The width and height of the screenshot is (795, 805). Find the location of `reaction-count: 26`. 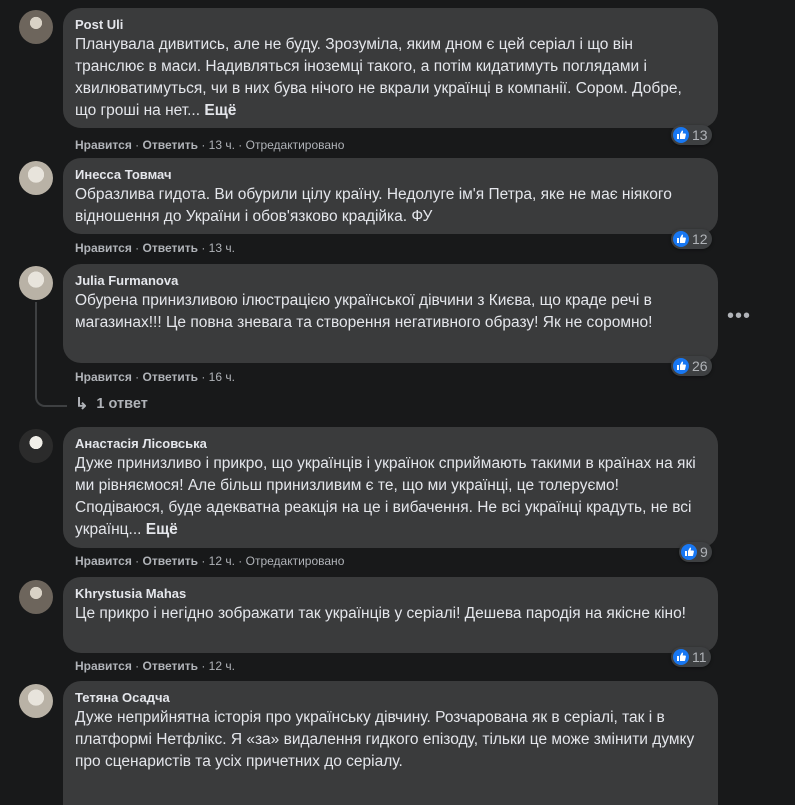

reaction-count: 26 is located at coordinates (691, 366).